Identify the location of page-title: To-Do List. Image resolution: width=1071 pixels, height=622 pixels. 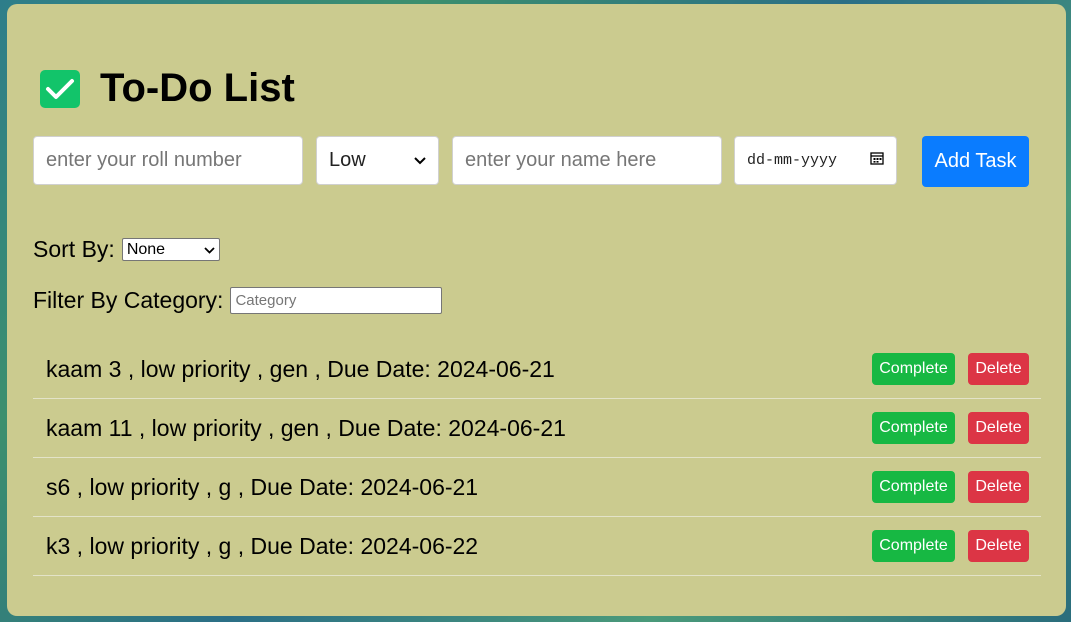
(197, 88).